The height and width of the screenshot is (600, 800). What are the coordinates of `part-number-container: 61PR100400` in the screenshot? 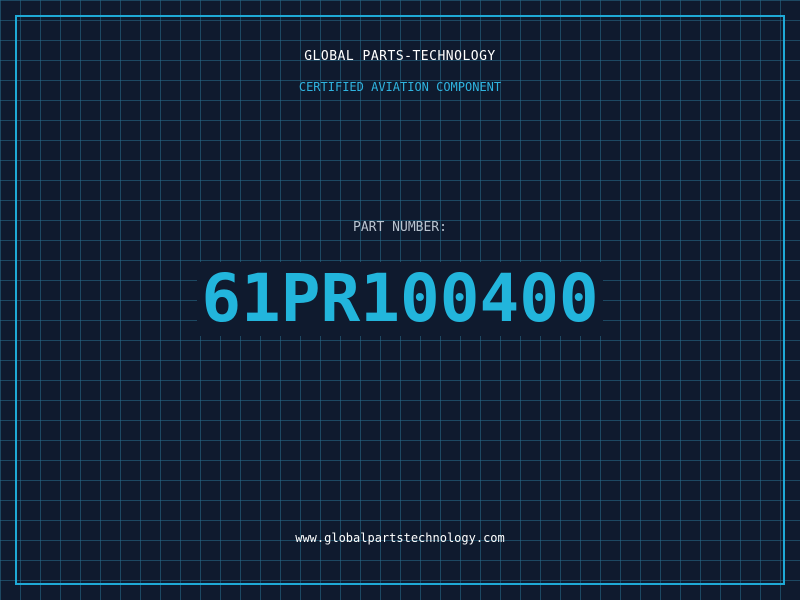 It's located at (400, 299).